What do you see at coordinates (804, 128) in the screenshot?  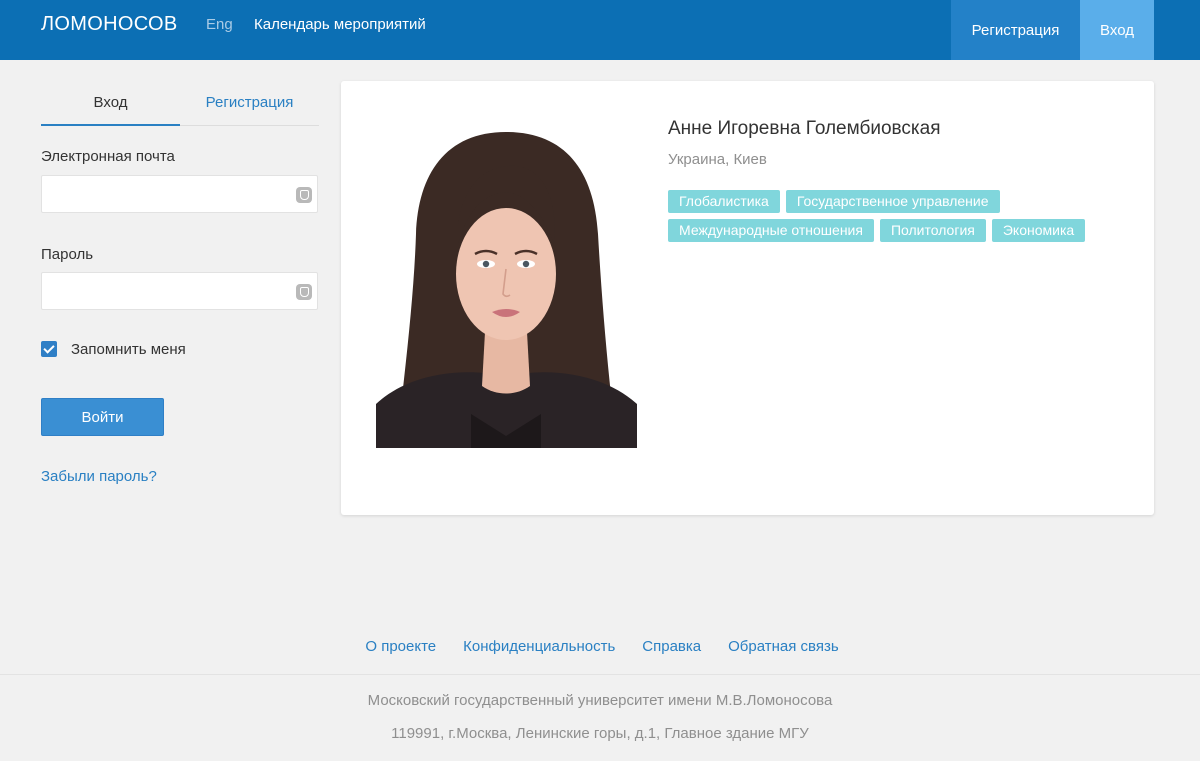 I see `profile-name: Анне Игоревна Голембиовская` at bounding box center [804, 128].